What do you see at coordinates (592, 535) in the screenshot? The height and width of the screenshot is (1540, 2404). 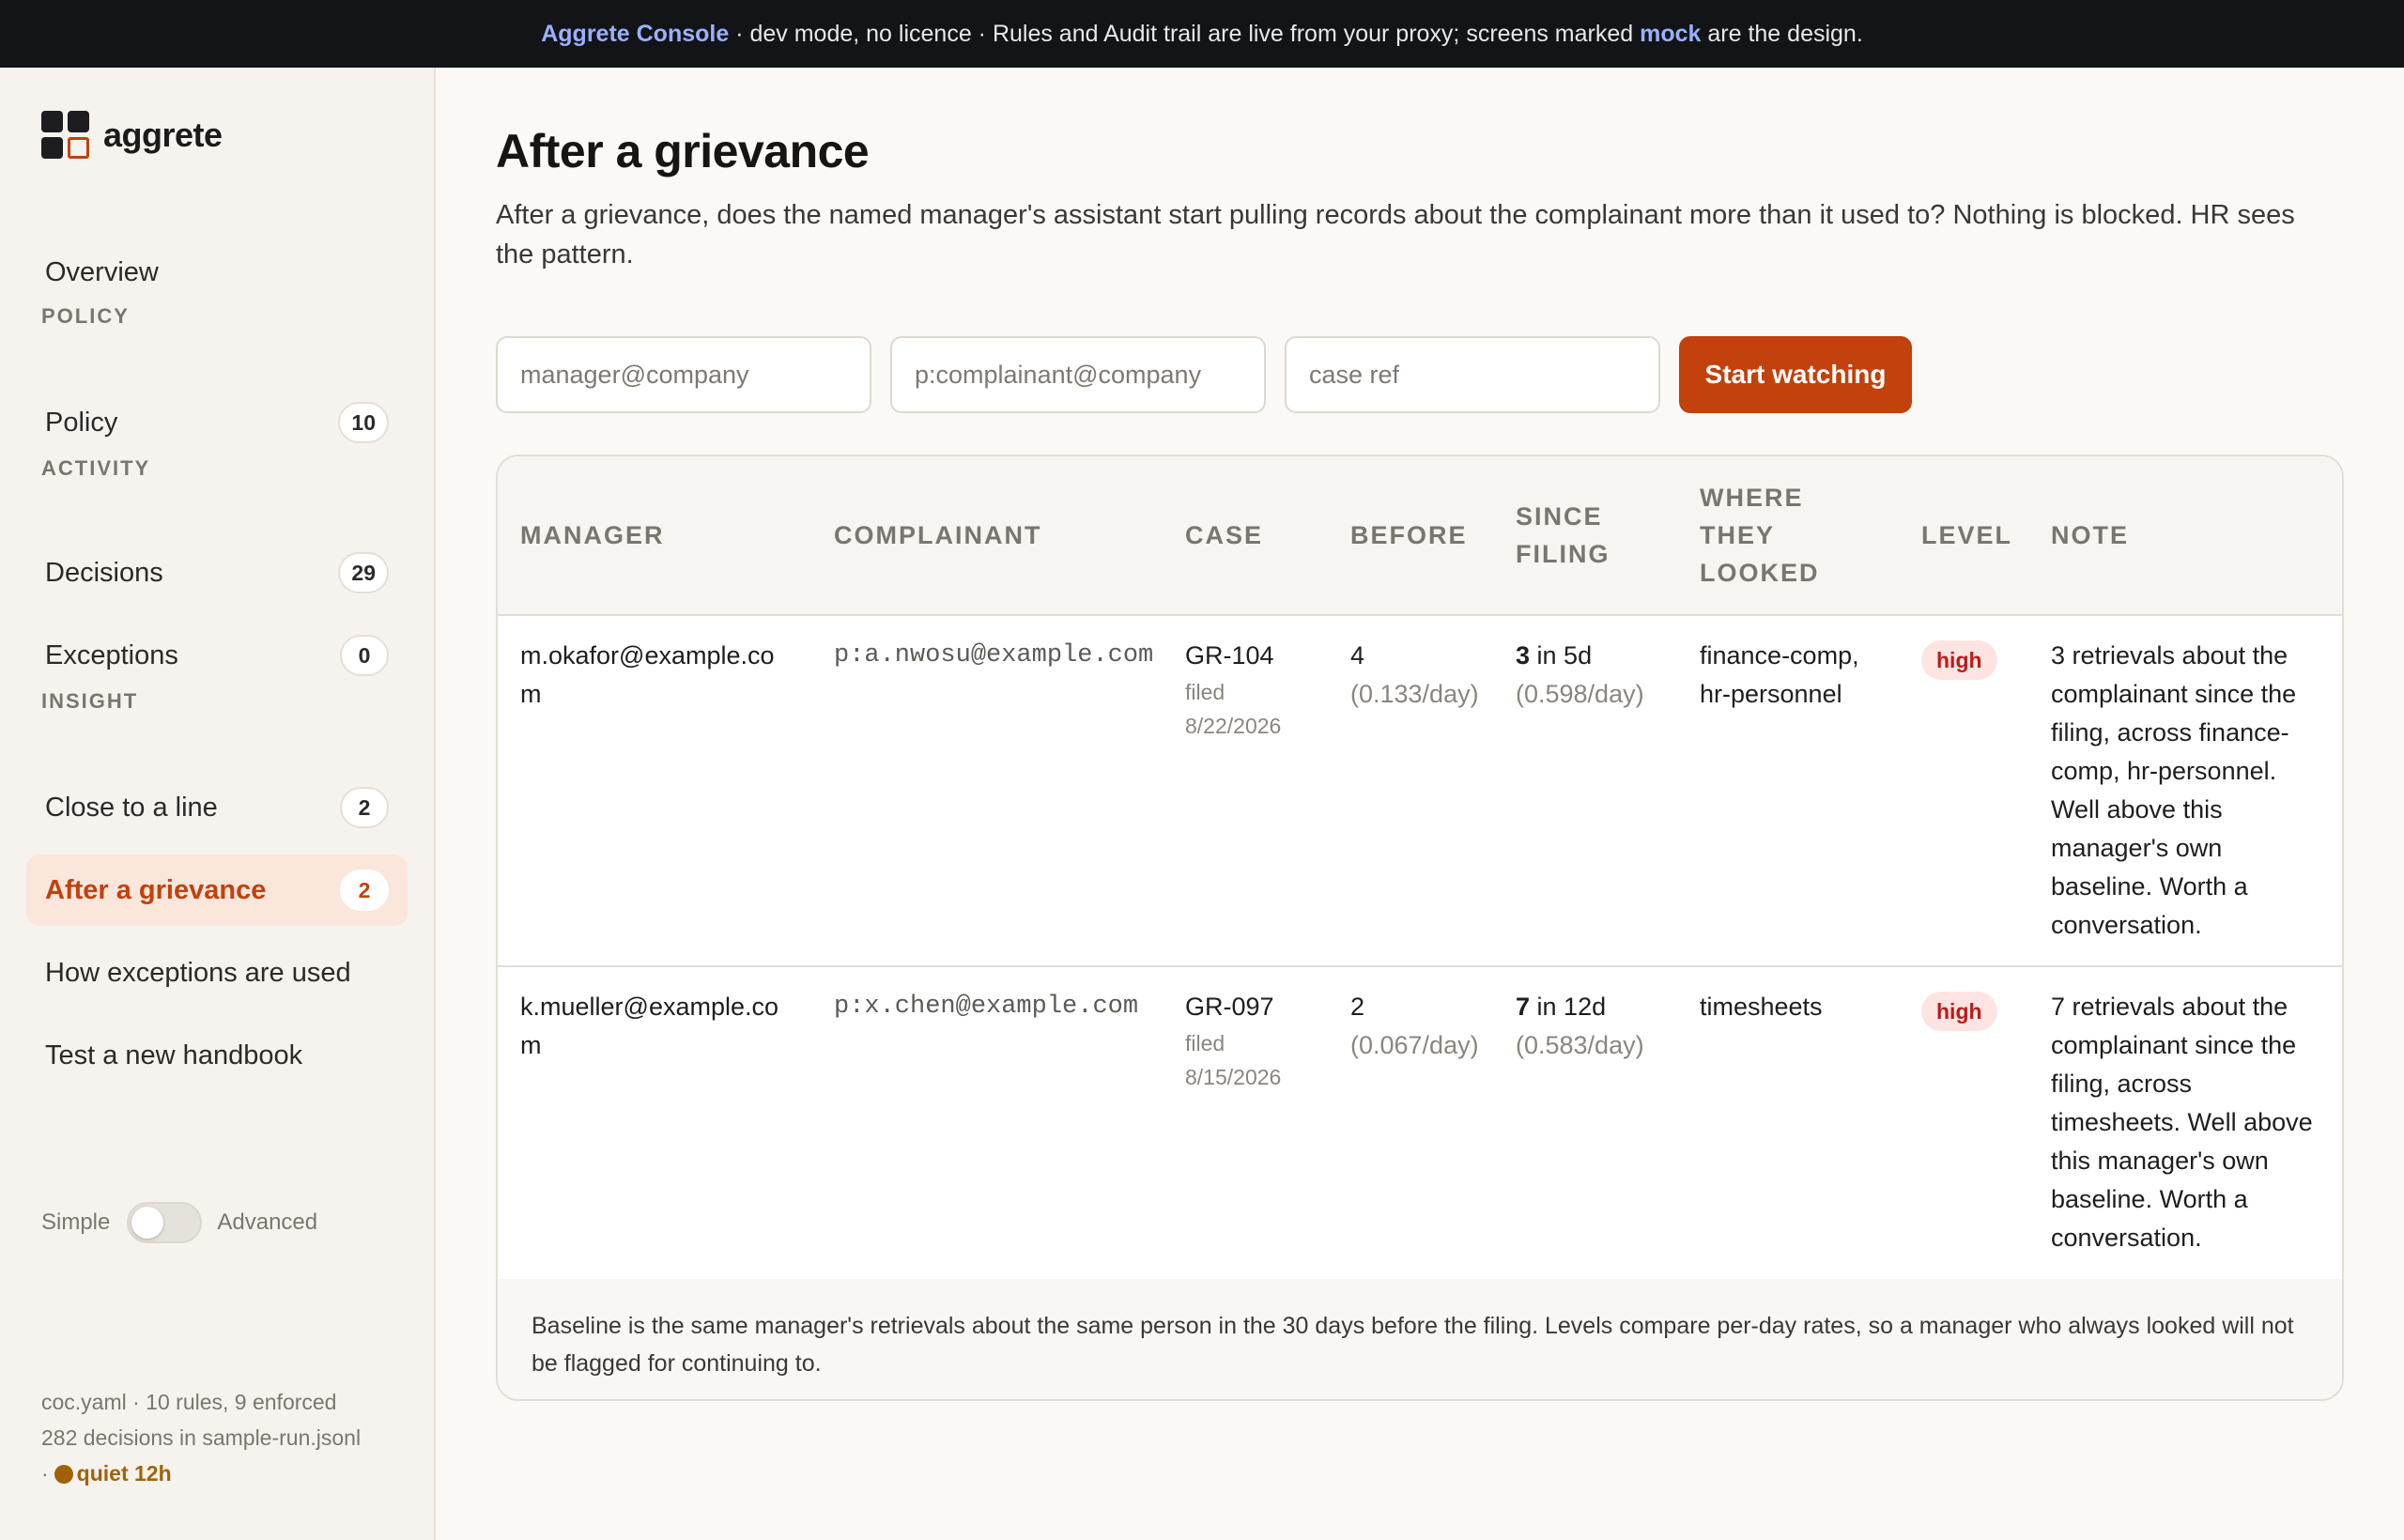 I see `column-header-manager: MANAGER` at bounding box center [592, 535].